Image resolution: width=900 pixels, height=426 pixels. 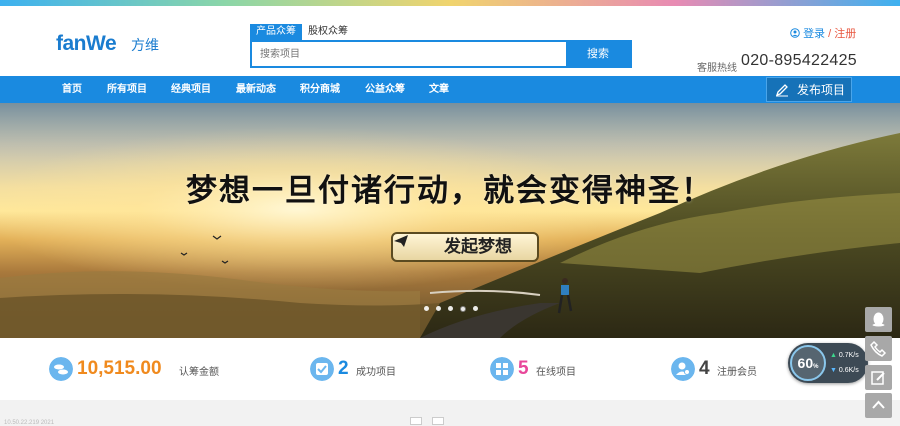 I want to click on nav-item-points-mall: 积分商城, so click(x=320, y=89).